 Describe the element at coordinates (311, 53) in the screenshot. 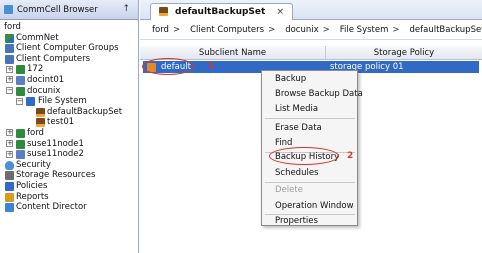

I see `subclient-table-header: Subclient Name Storage Policy` at that location.